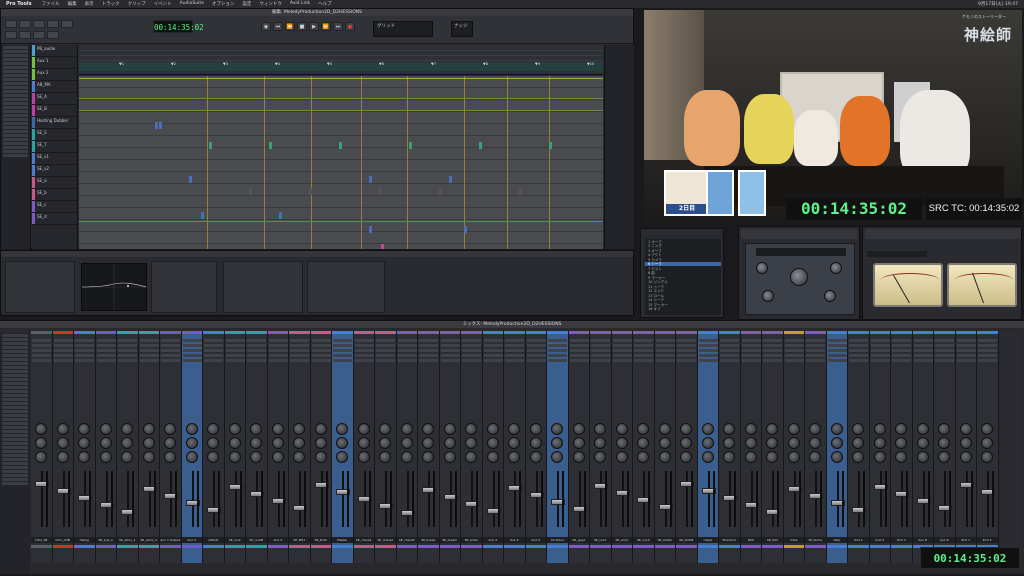  What do you see at coordinates (314, 26) in the screenshot?
I see `play-button: ▶` at bounding box center [314, 26].